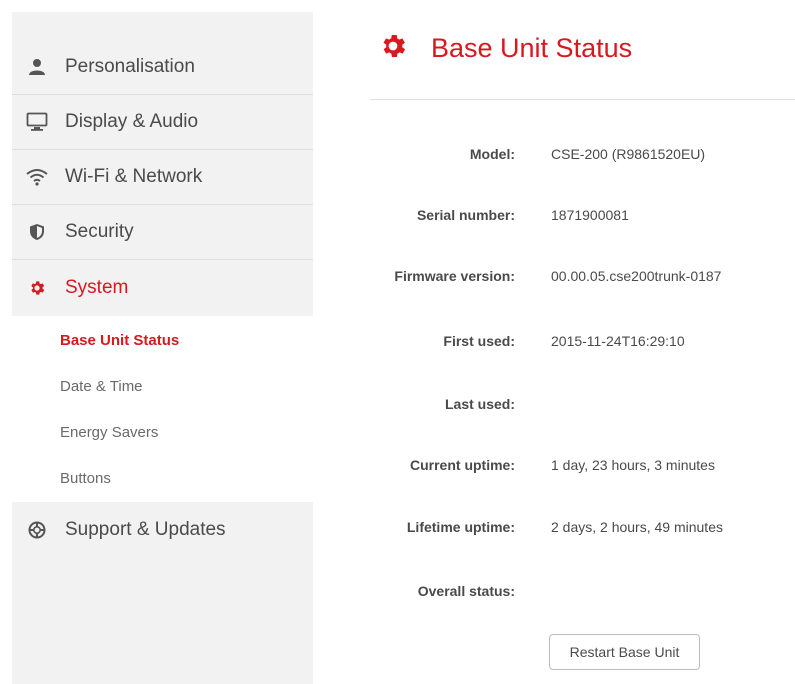 The image size is (795, 684). Describe the element at coordinates (462, 465) in the screenshot. I see `status-key: Current uptime:` at that location.